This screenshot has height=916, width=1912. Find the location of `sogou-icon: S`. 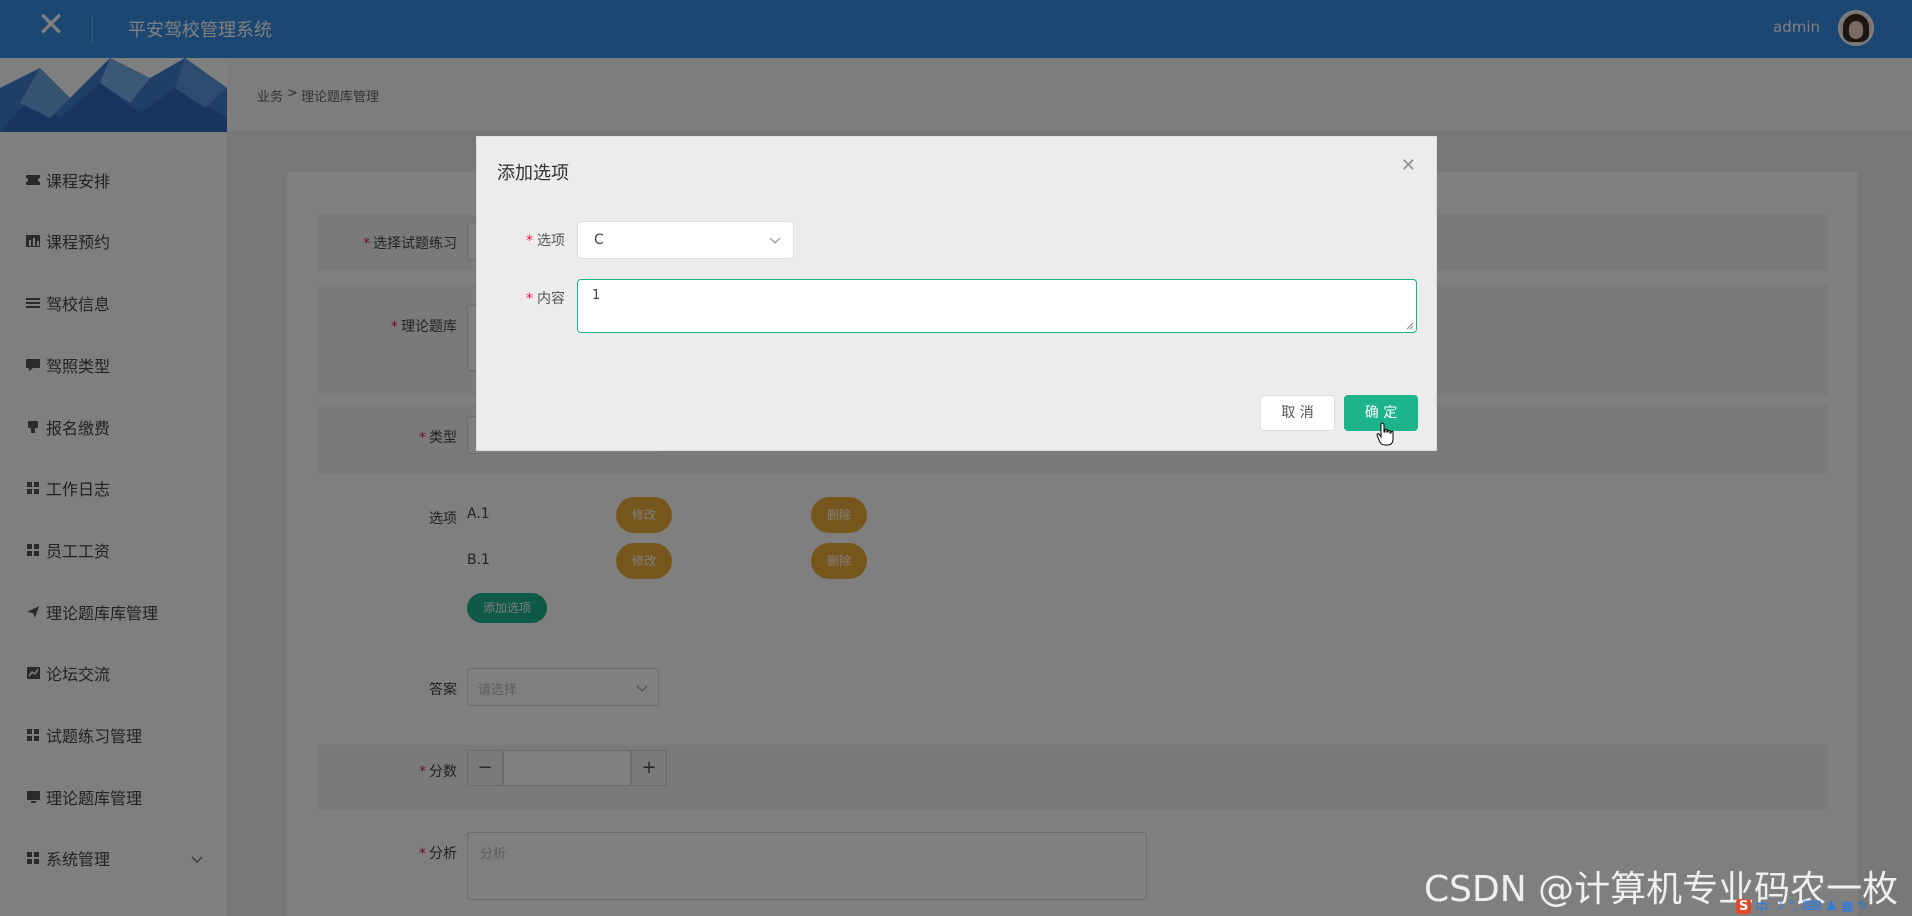

sogou-icon: S is located at coordinates (1744, 906).